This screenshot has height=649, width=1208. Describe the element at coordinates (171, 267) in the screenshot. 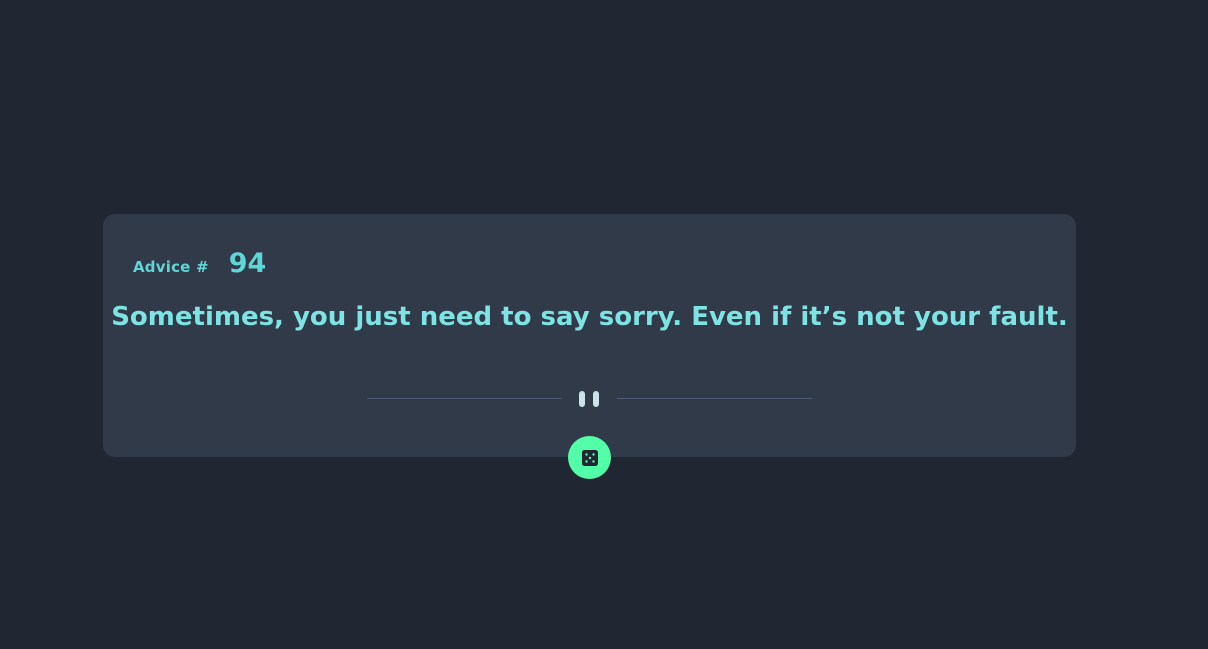

I see `advice-label: Advice #` at that location.